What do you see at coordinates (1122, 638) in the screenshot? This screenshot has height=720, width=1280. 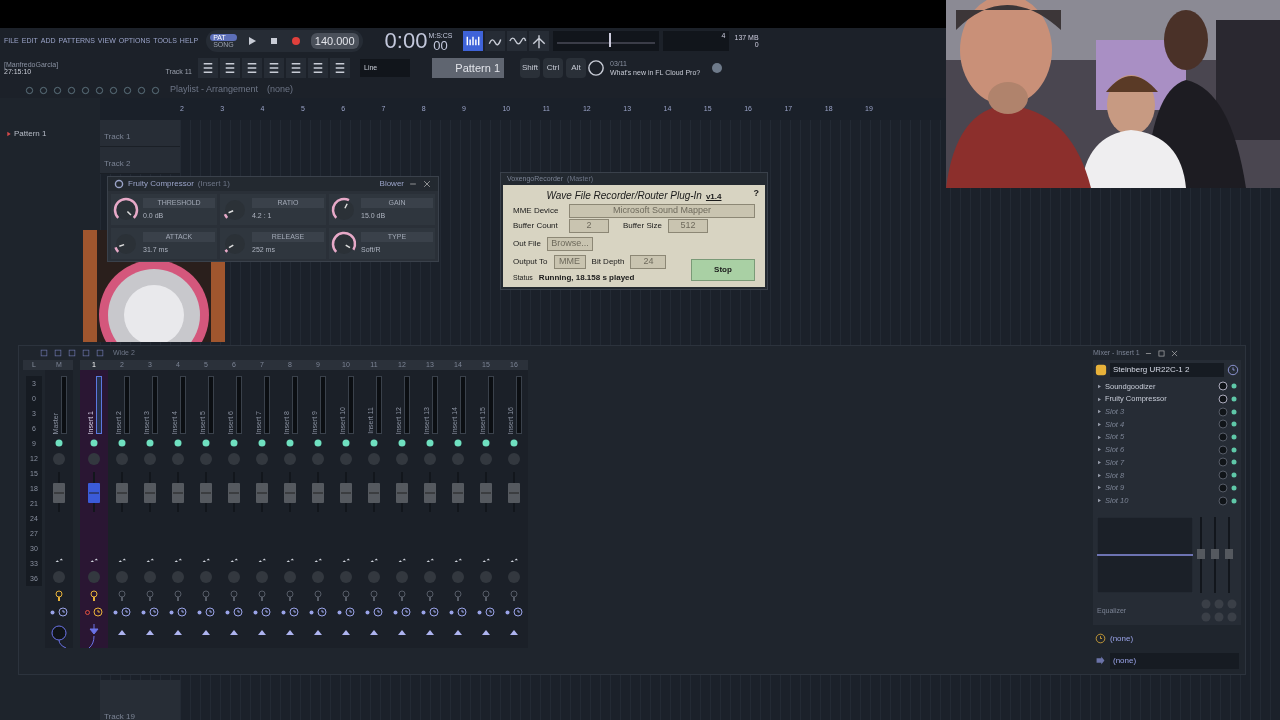 I see `route-selector: (none)` at bounding box center [1122, 638].